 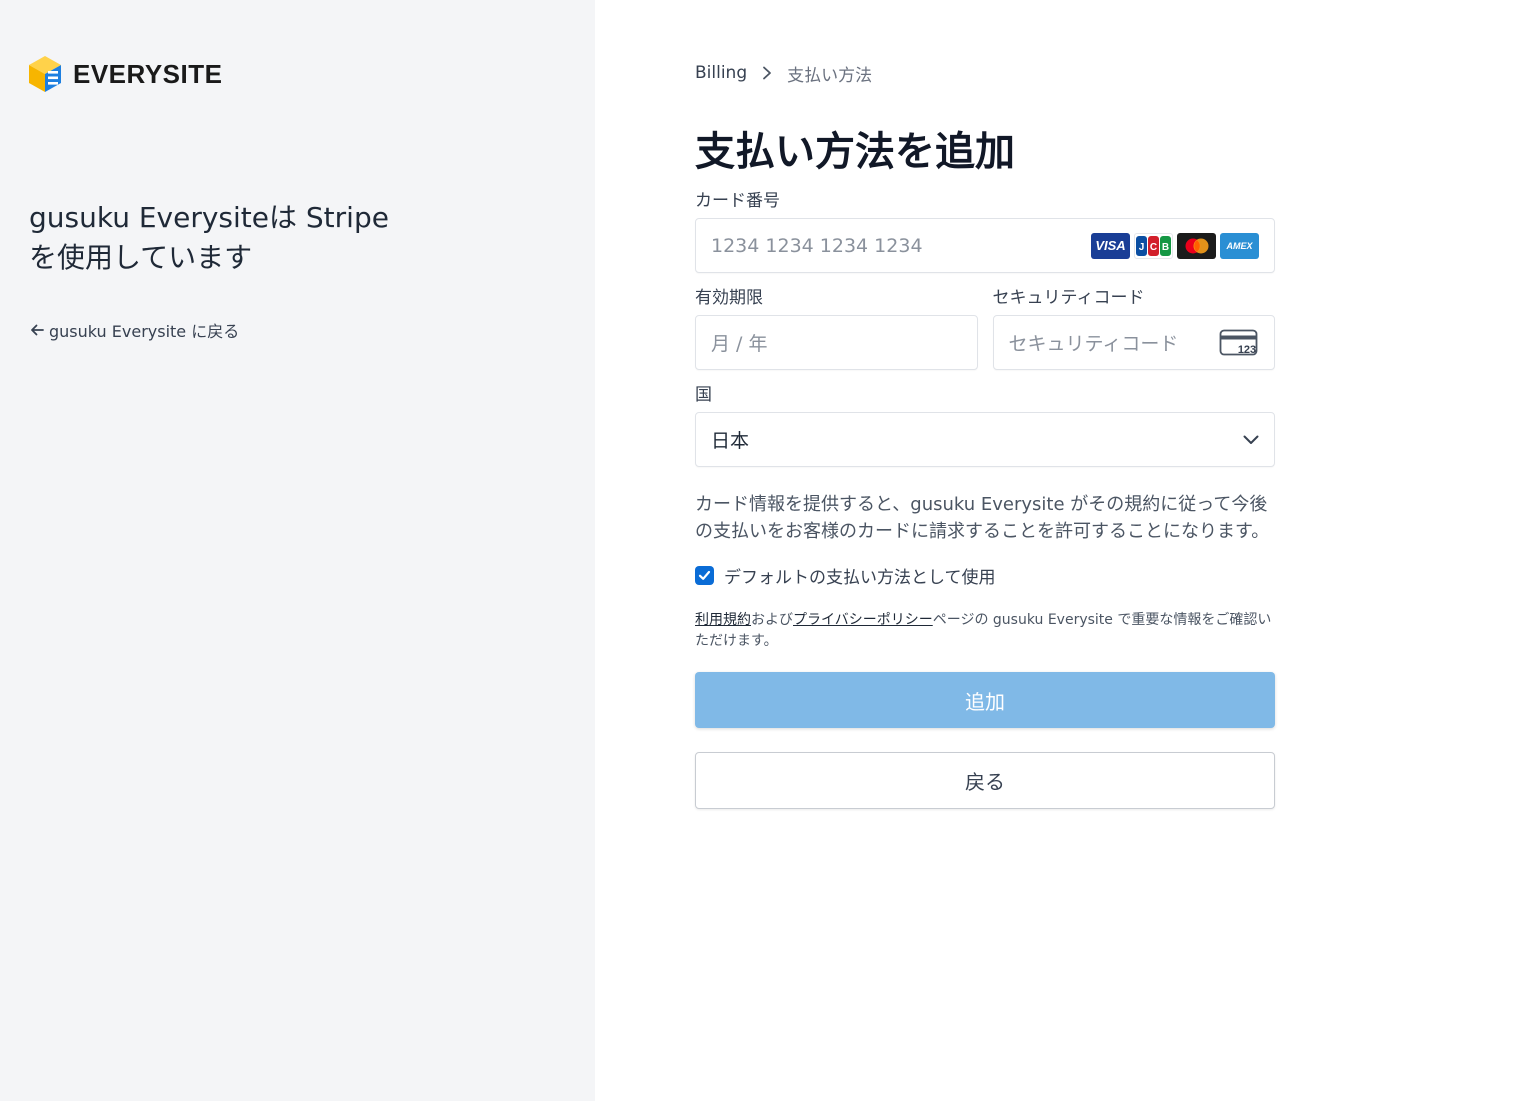 What do you see at coordinates (721, 73) in the screenshot?
I see `breadcrumb-billing: Billing` at bounding box center [721, 73].